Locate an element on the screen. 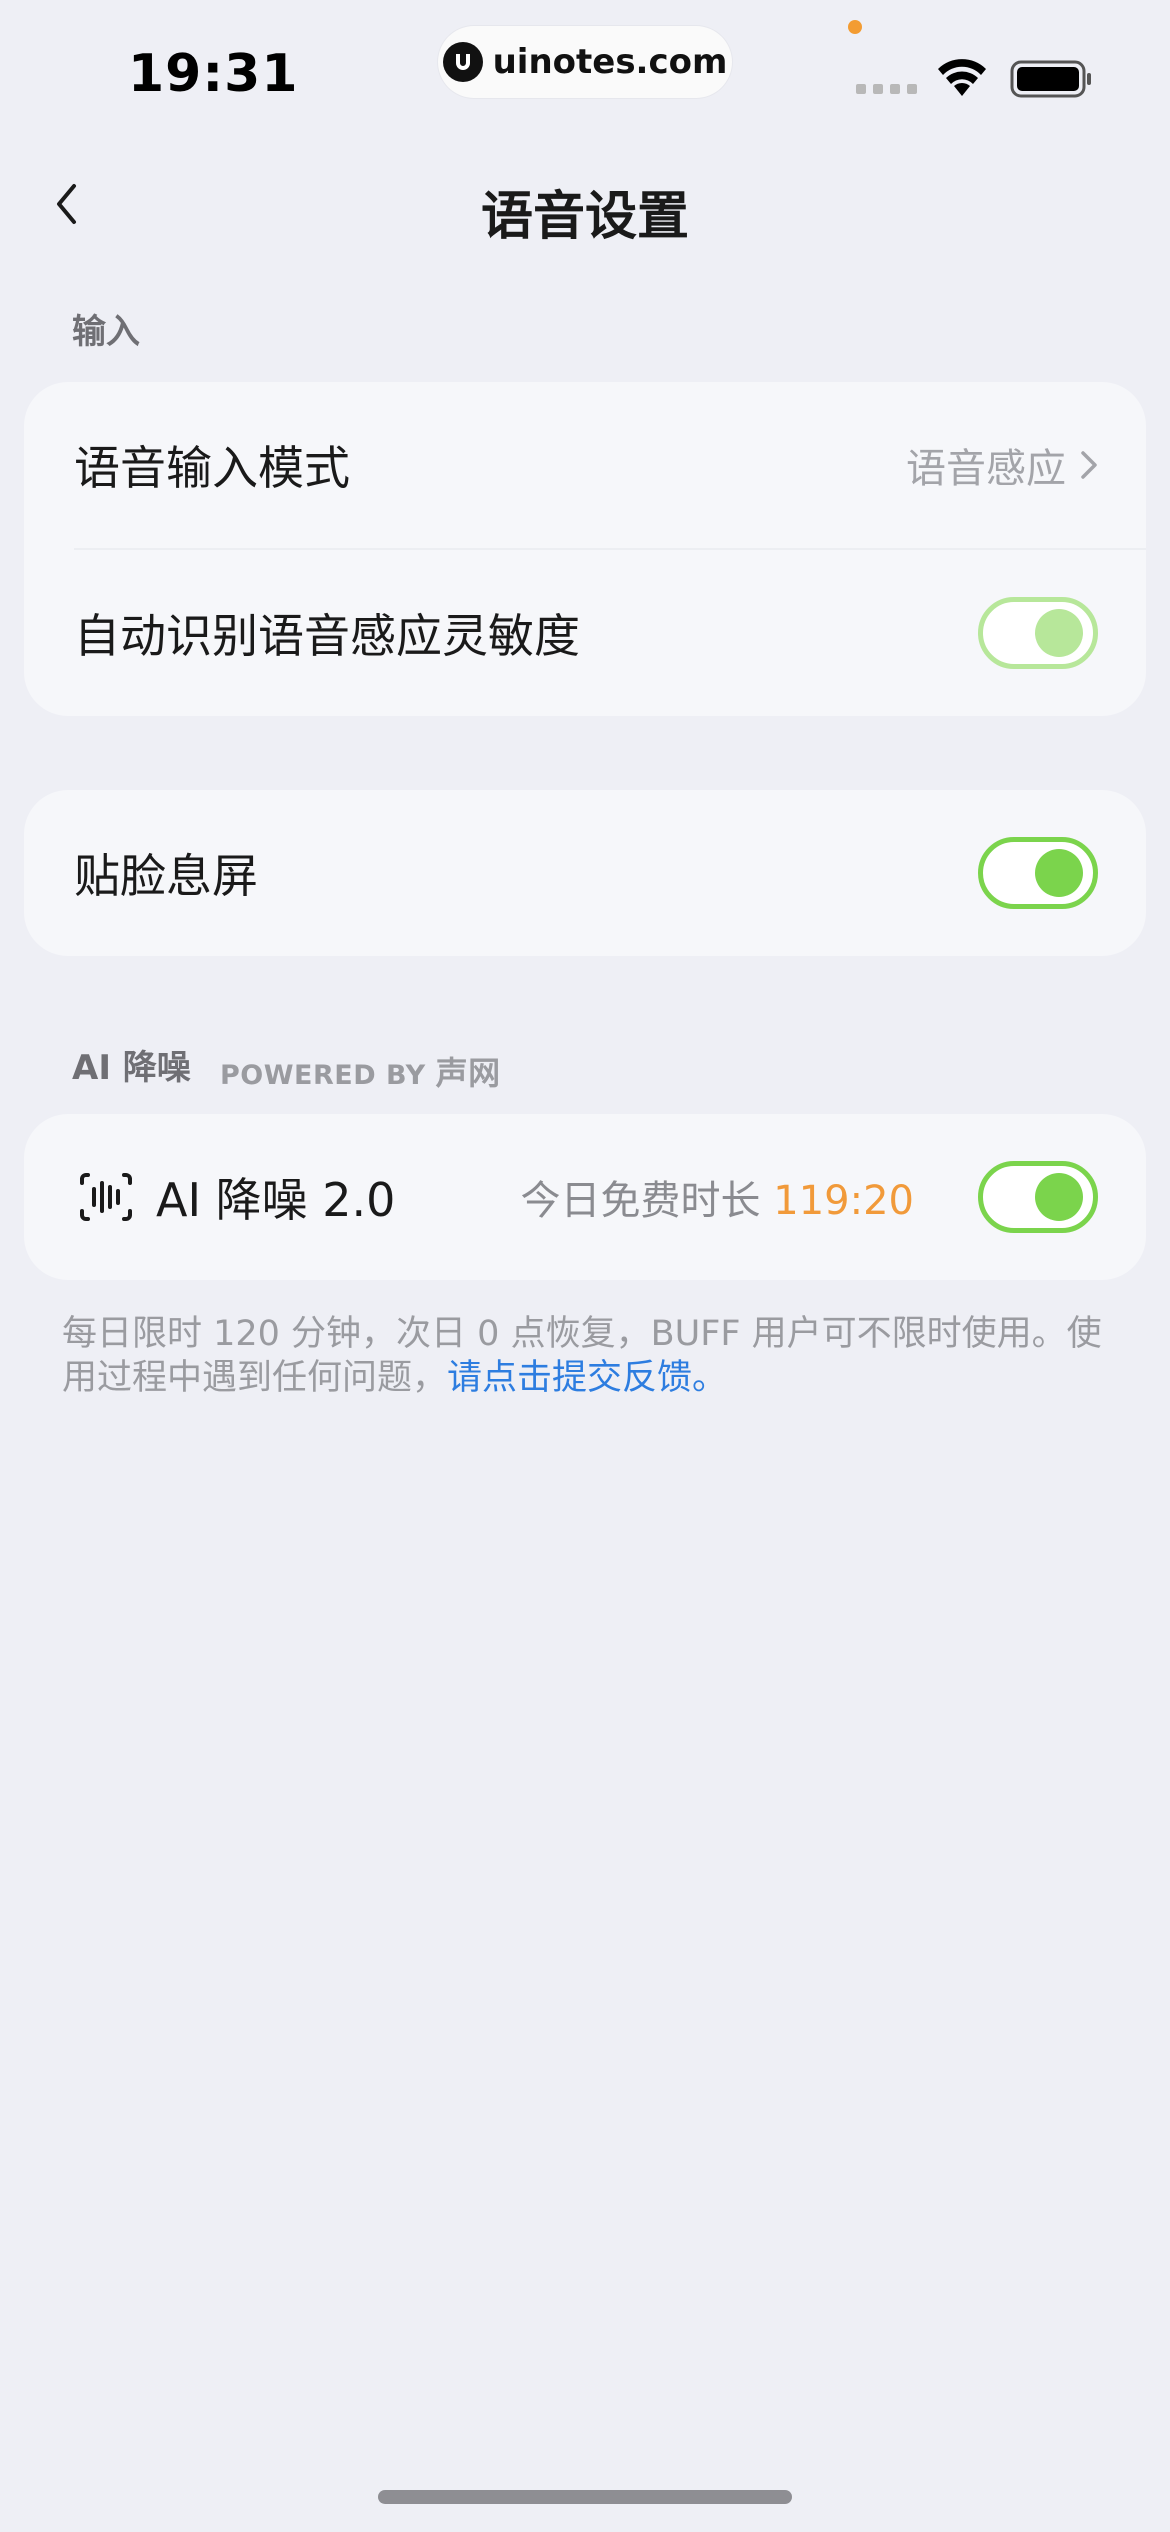 The width and height of the screenshot is (1170, 2532). feedback-link: 请点击提交反馈。 is located at coordinates (587, 1378).